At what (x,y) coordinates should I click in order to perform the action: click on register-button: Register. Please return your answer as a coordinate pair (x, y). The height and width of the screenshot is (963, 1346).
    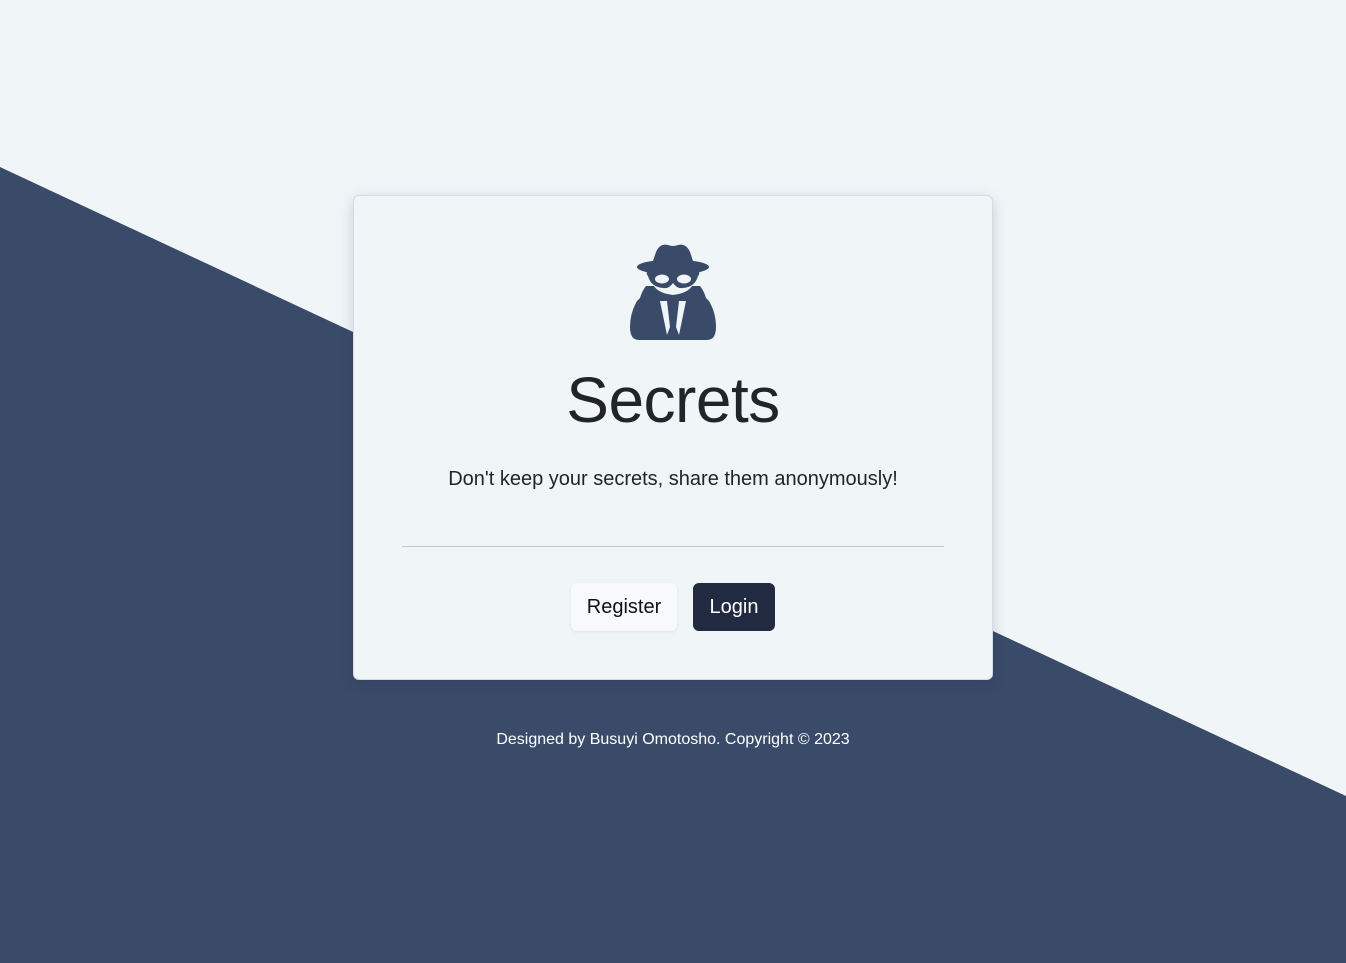
    Looking at the image, I should click on (624, 607).